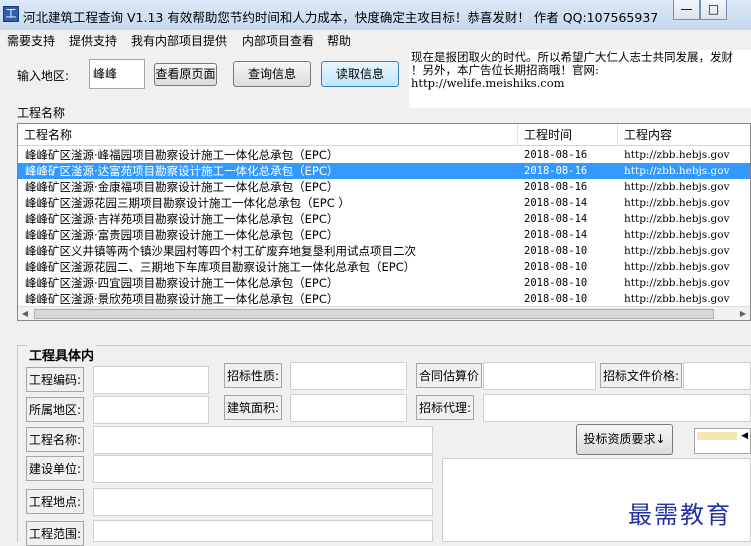 Image resolution: width=751 pixels, height=546 pixels. Describe the element at coordinates (744, 436) in the screenshot. I see `spinner-arrow-icon: ◀` at that location.